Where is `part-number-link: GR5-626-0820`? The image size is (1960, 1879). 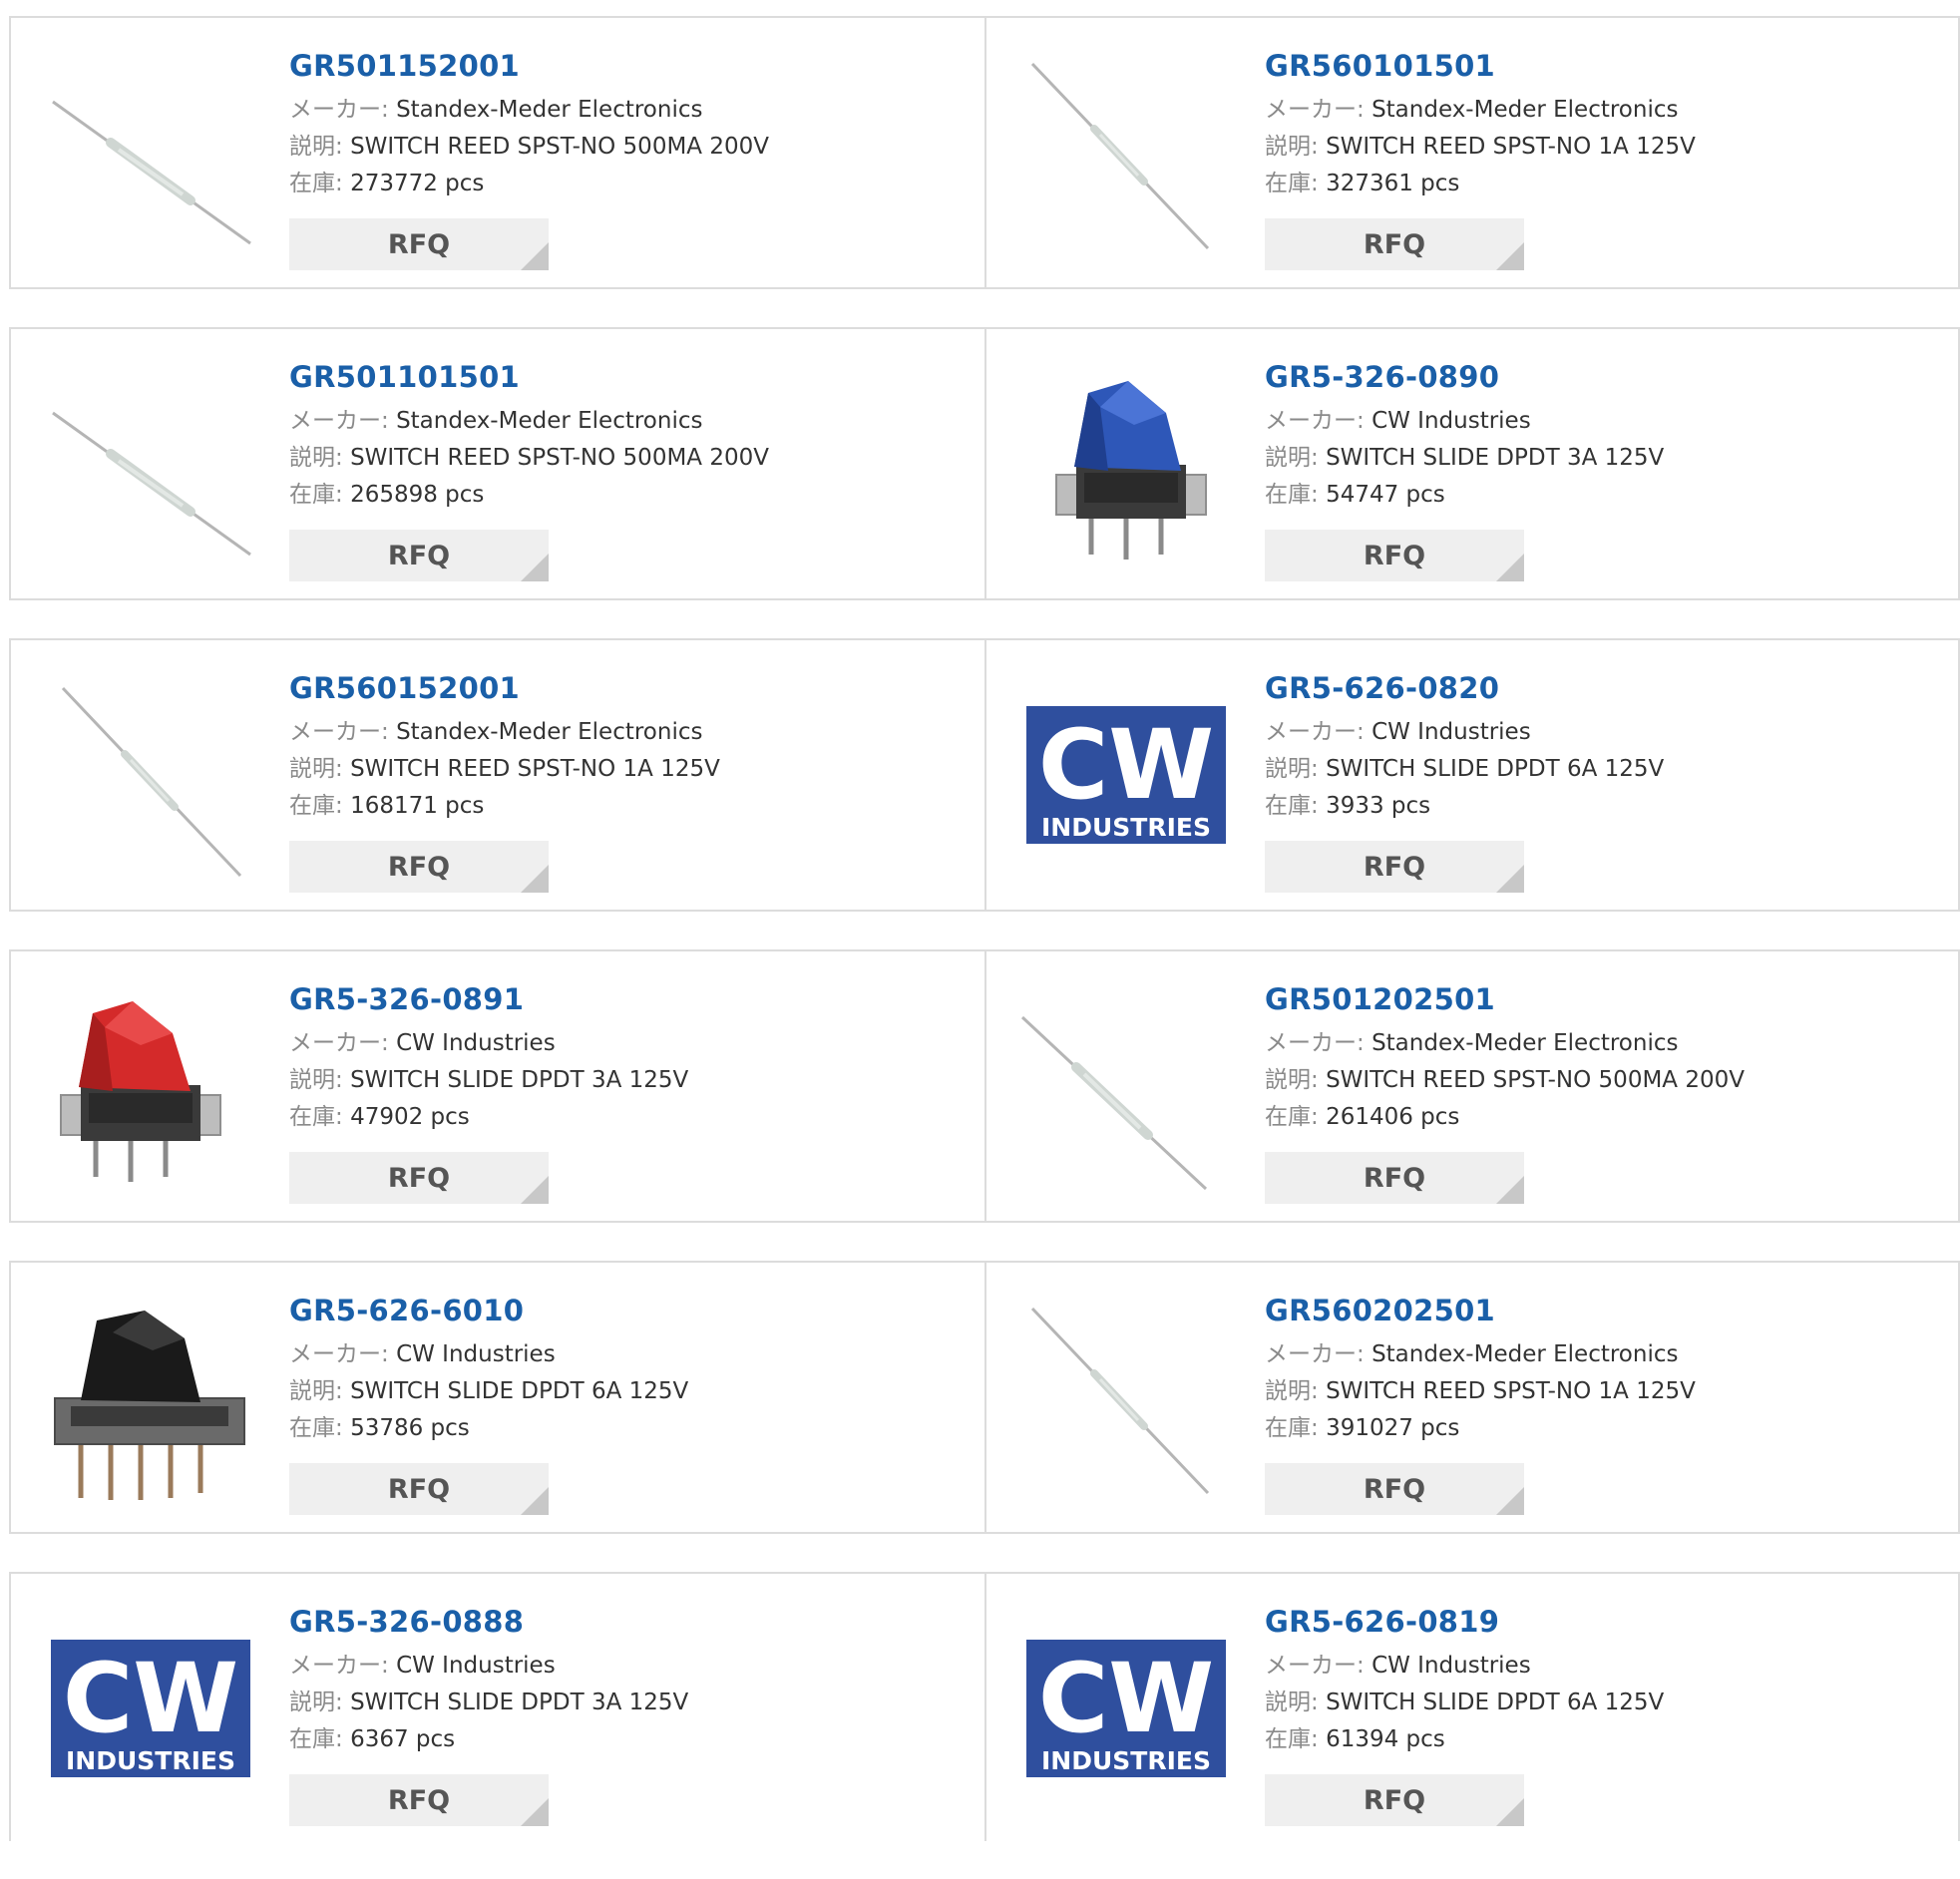
part-number-link: GR5-626-0820 is located at coordinates (1465, 688).